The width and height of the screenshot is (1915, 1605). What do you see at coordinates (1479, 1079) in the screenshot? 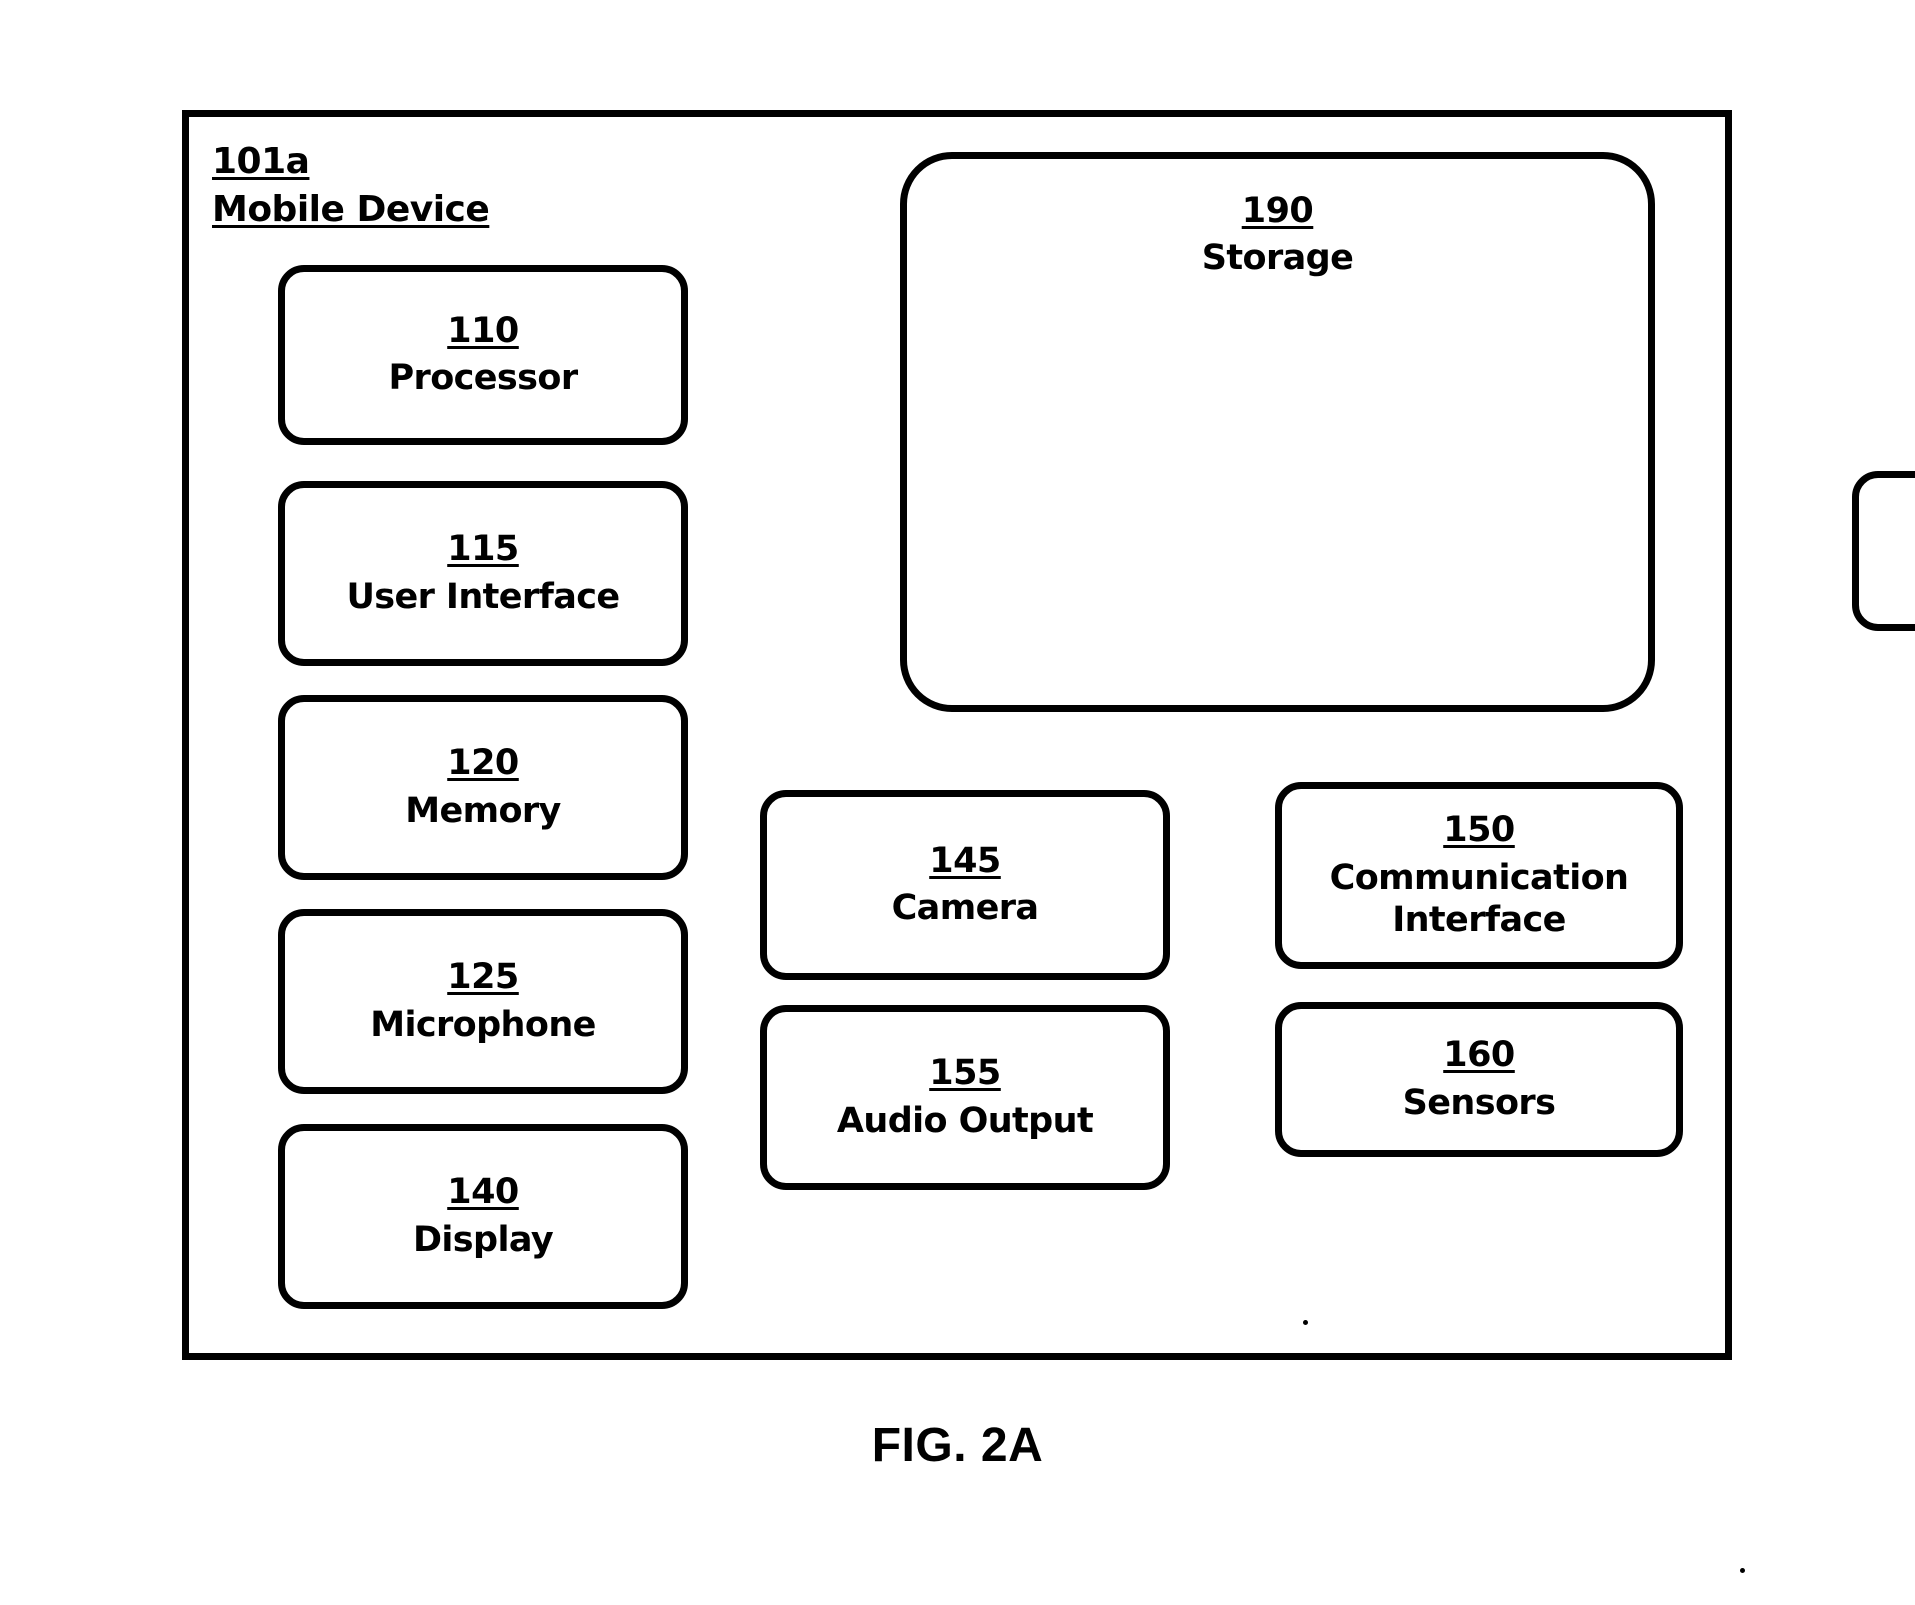
I see `block-sensors: 160 Sensors` at bounding box center [1479, 1079].